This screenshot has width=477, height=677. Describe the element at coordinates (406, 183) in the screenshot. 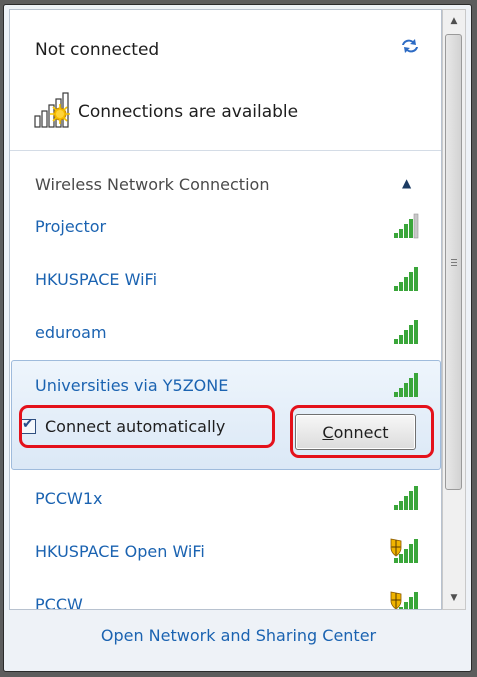

I see `chevron-up-icon: ▲` at that location.